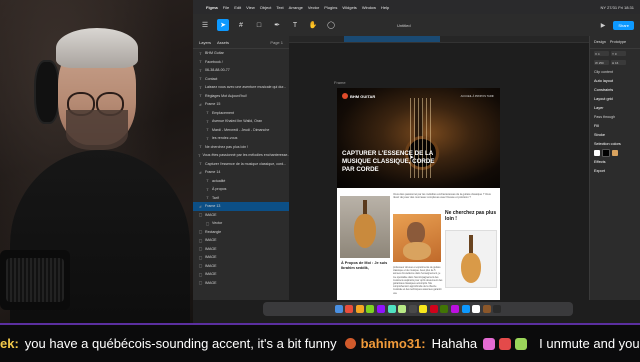  I want to click on tab-assets: Assets, so click(223, 42).